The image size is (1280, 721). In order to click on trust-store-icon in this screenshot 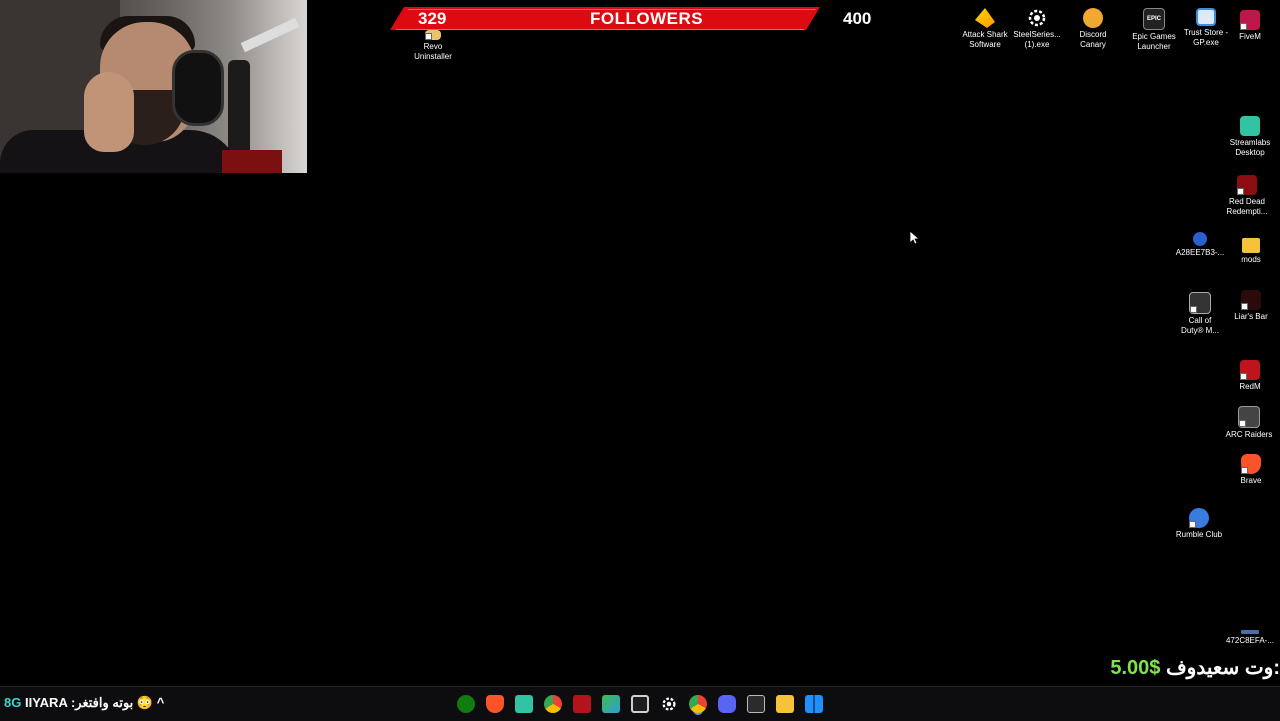, I will do `click(1206, 17)`.